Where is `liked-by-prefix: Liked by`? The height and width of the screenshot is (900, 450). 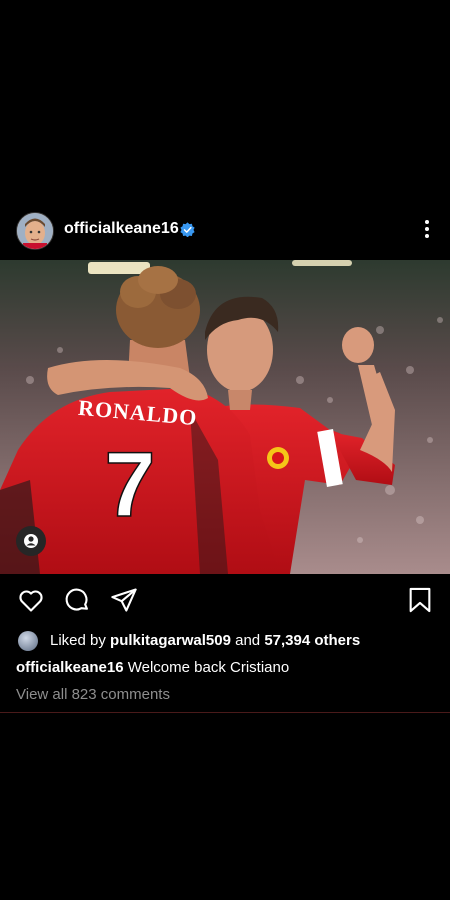
liked-by-prefix: Liked by is located at coordinates (78, 640).